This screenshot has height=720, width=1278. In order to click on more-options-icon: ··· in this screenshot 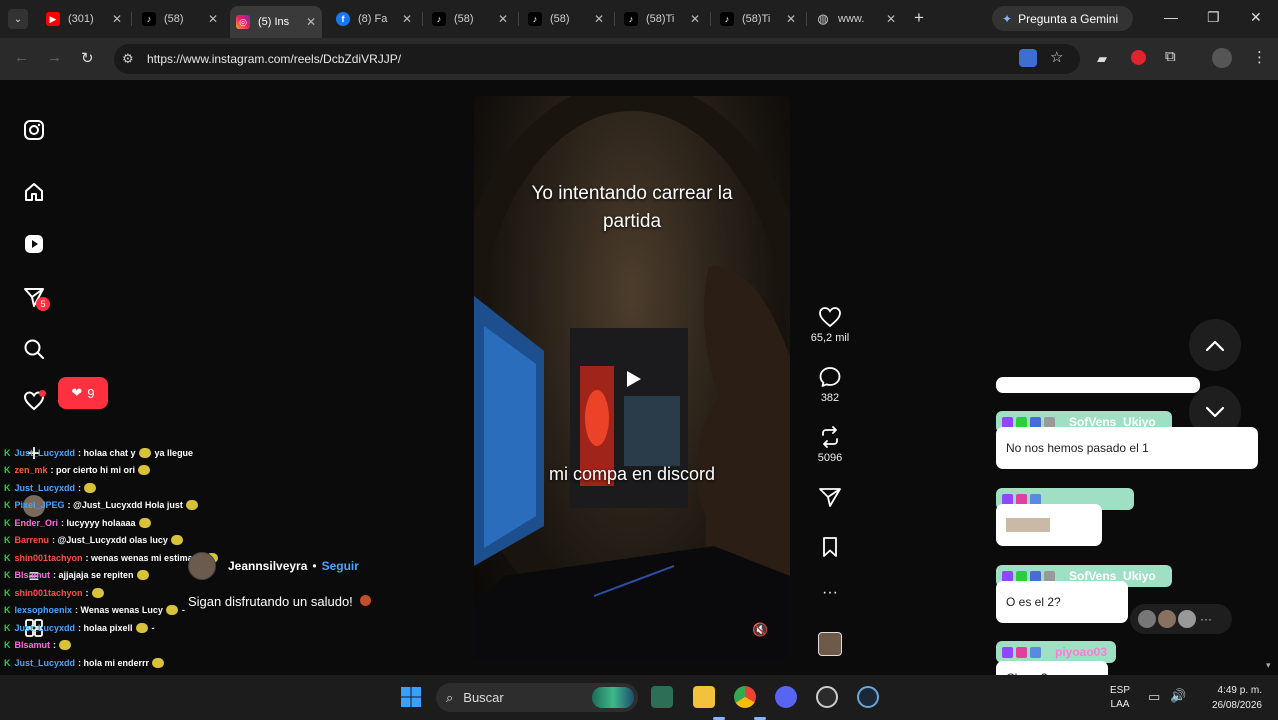, I will do `click(830, 593)`.